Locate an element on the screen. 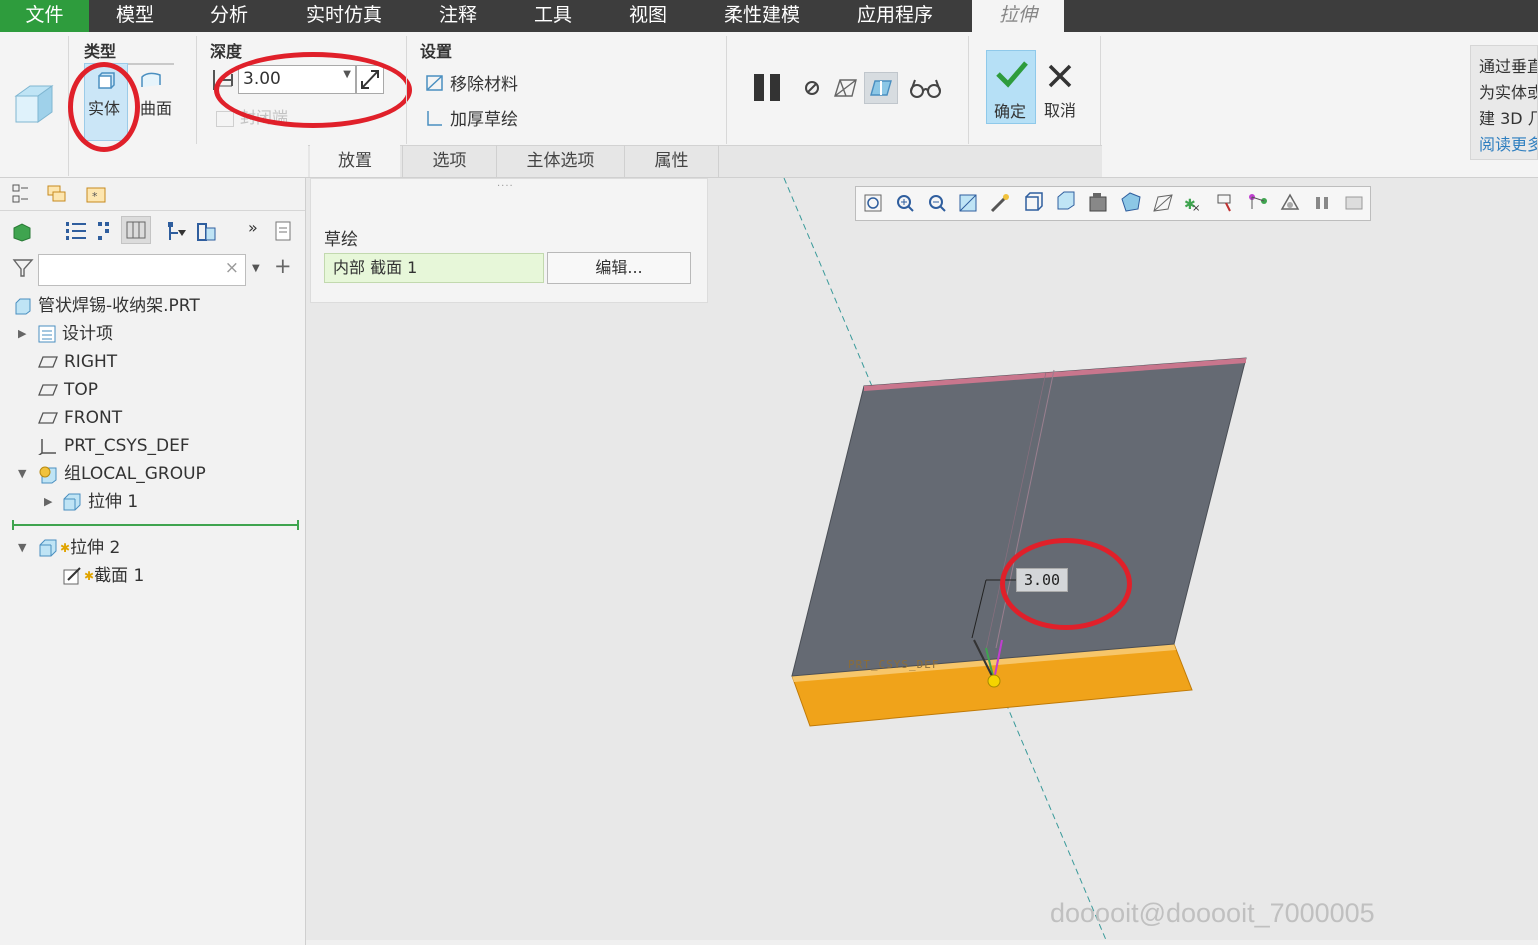  remove-material-toggle: 移除材料 is located at coordinates (472, 82).